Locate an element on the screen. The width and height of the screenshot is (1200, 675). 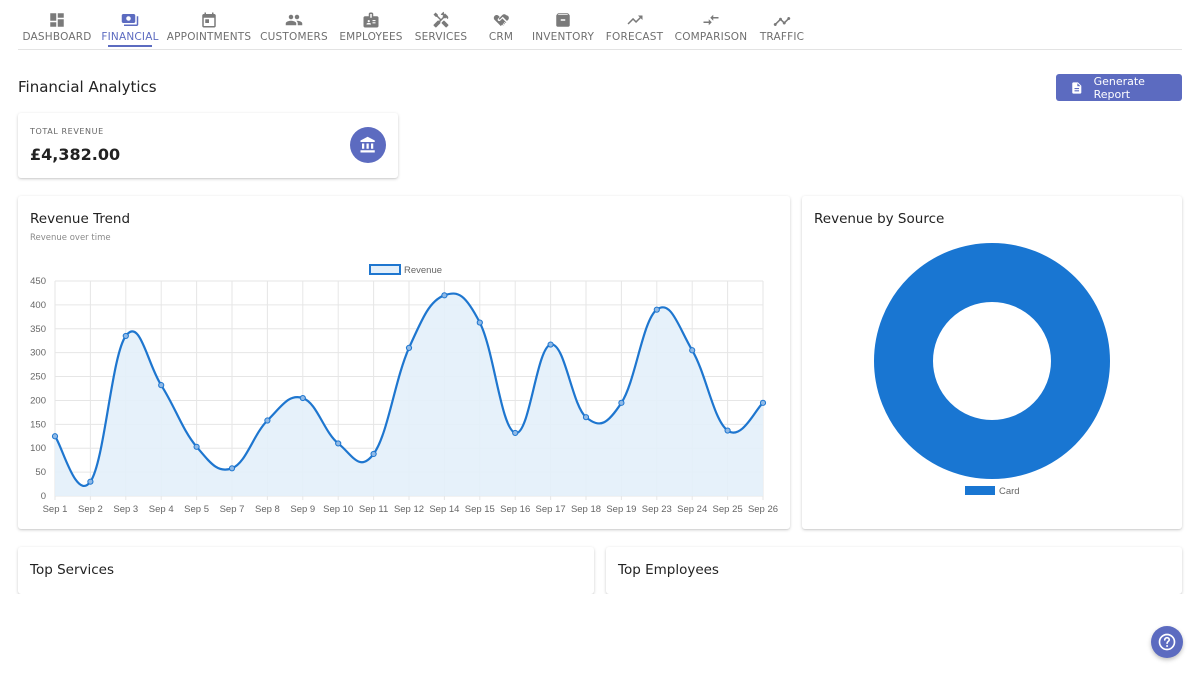
legend-label-revenue: Revenue is located at coordinates (423, 270).